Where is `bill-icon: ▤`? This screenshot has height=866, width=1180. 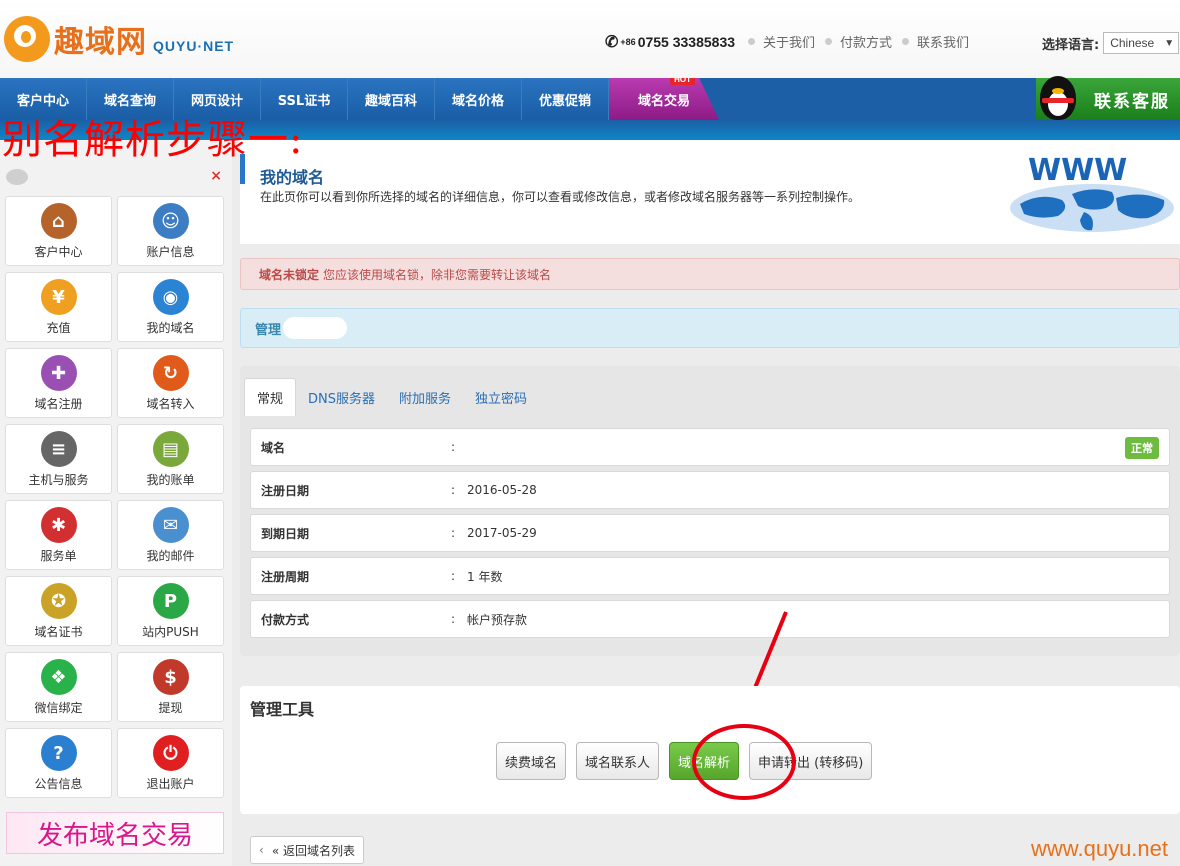 bill-icon: ▤ is located at coordinates (170, 449).